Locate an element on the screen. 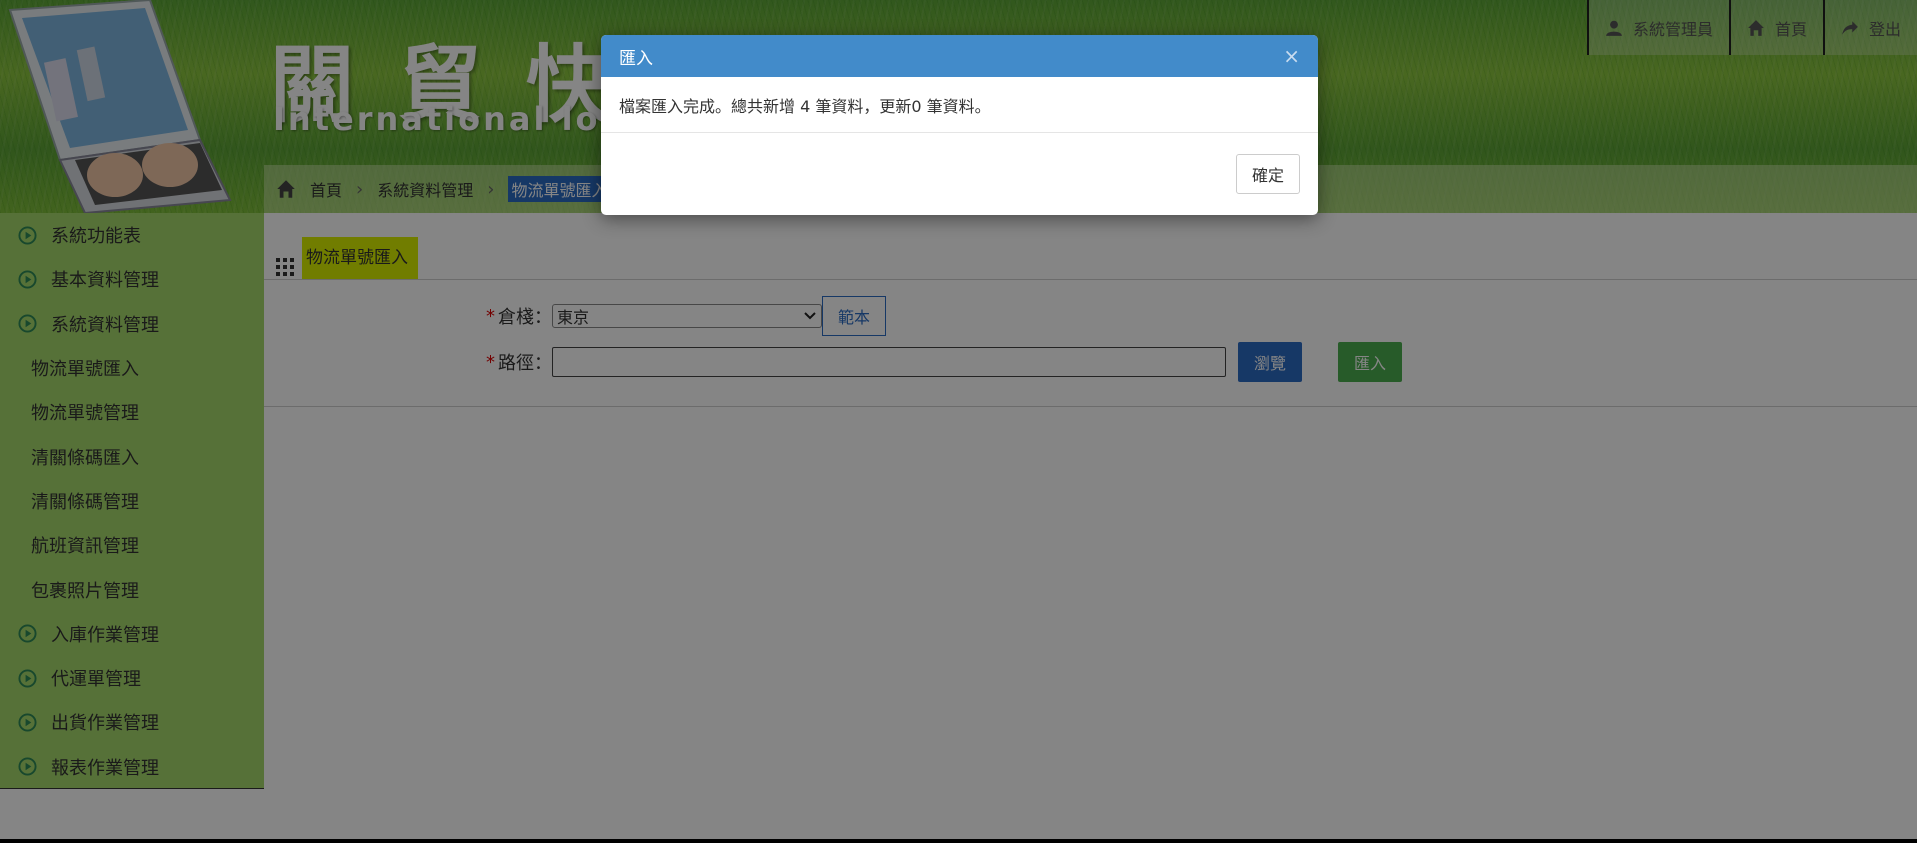 The image size is (1917, 843). dialog-body: 檔案匯入完成。總共新增 4 筆資料，更新0 筆資料。 is located at coordinates (959, 105).